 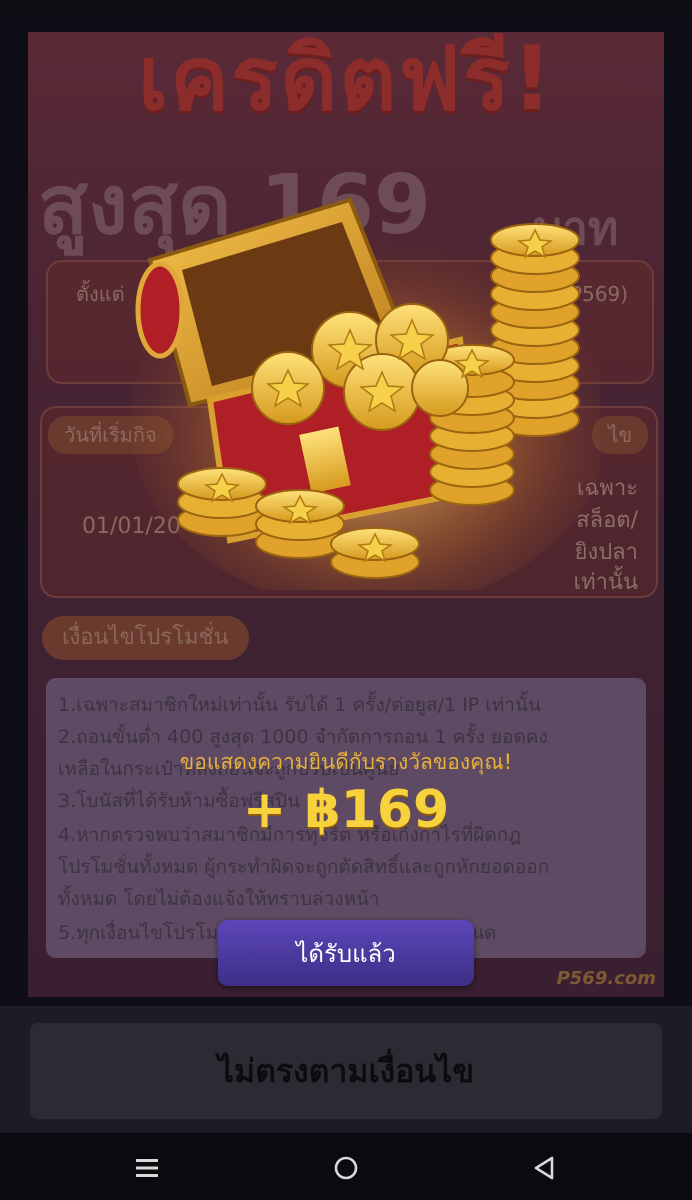 What do you see at coordinates (100, 294) in the screenshot?
I see `start-label: ตั้งแต่` at bounding box center [100, 294].